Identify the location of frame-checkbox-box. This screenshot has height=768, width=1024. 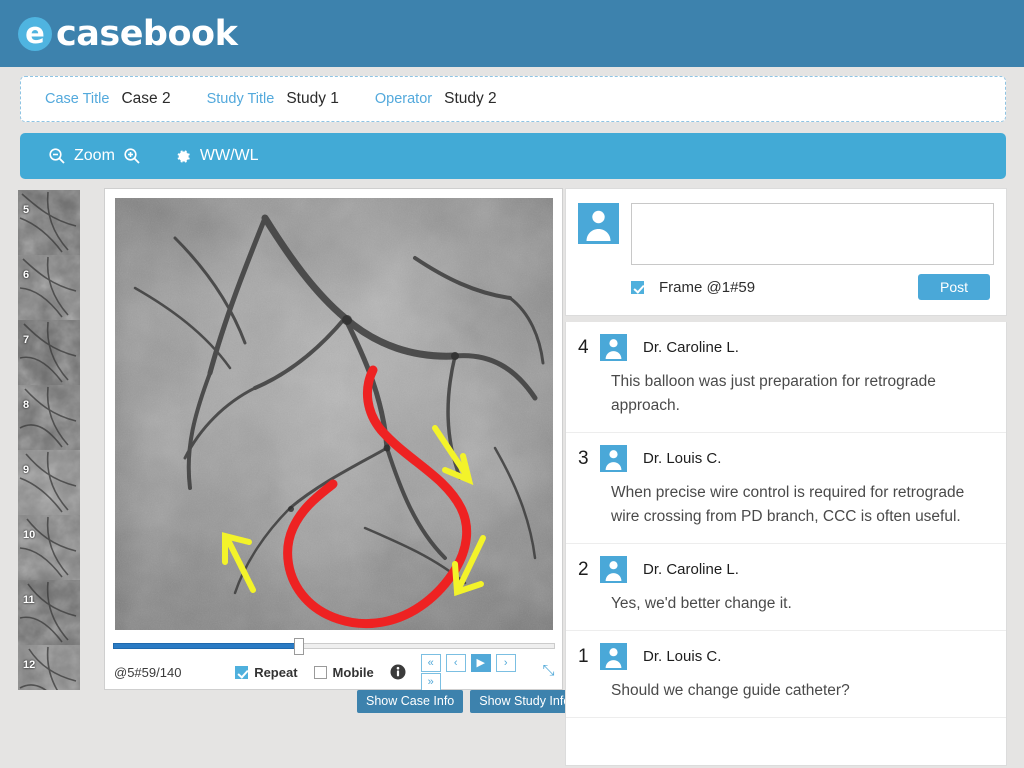
(637, 287).